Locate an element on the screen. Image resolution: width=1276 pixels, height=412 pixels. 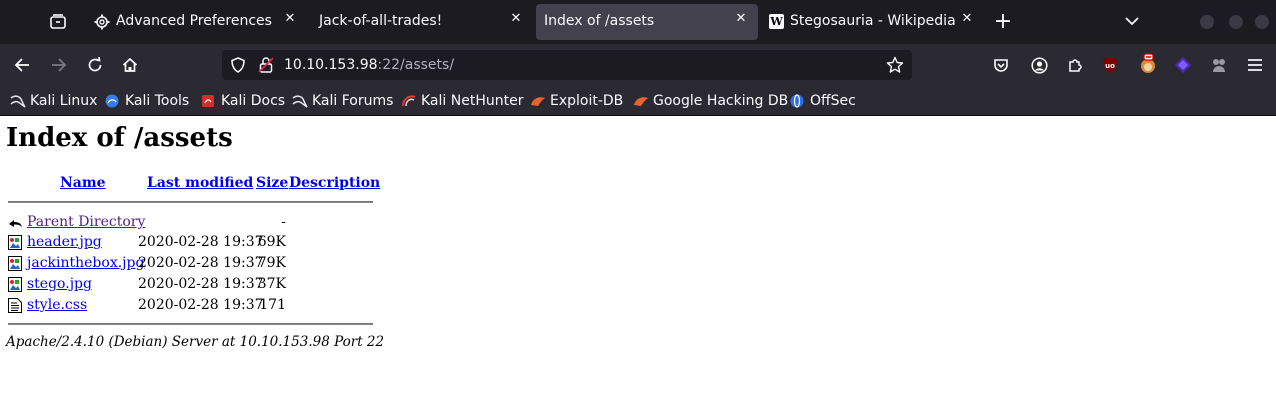
list-item-stego-jpg: stego.jpg 2020-02-28 19:37 37K is located at coordinates (188, 284).